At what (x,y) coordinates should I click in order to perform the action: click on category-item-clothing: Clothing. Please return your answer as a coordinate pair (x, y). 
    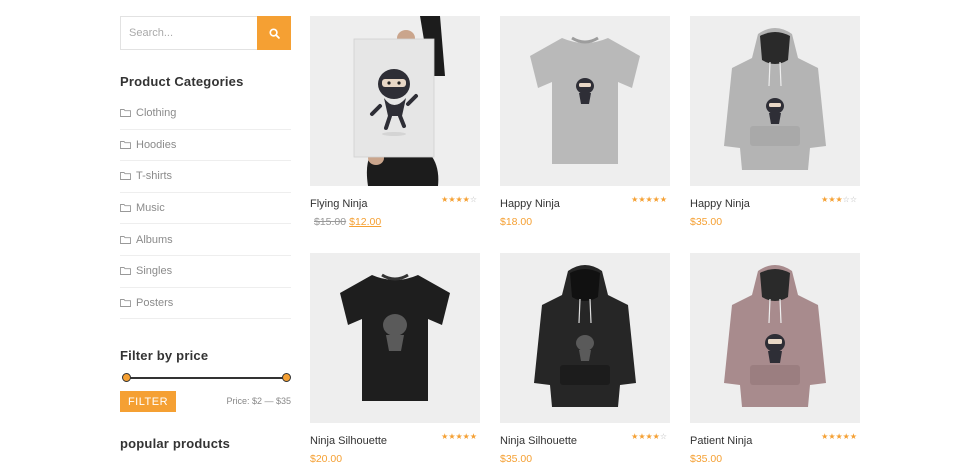
    Looking at the image, I should click on (205, 114).